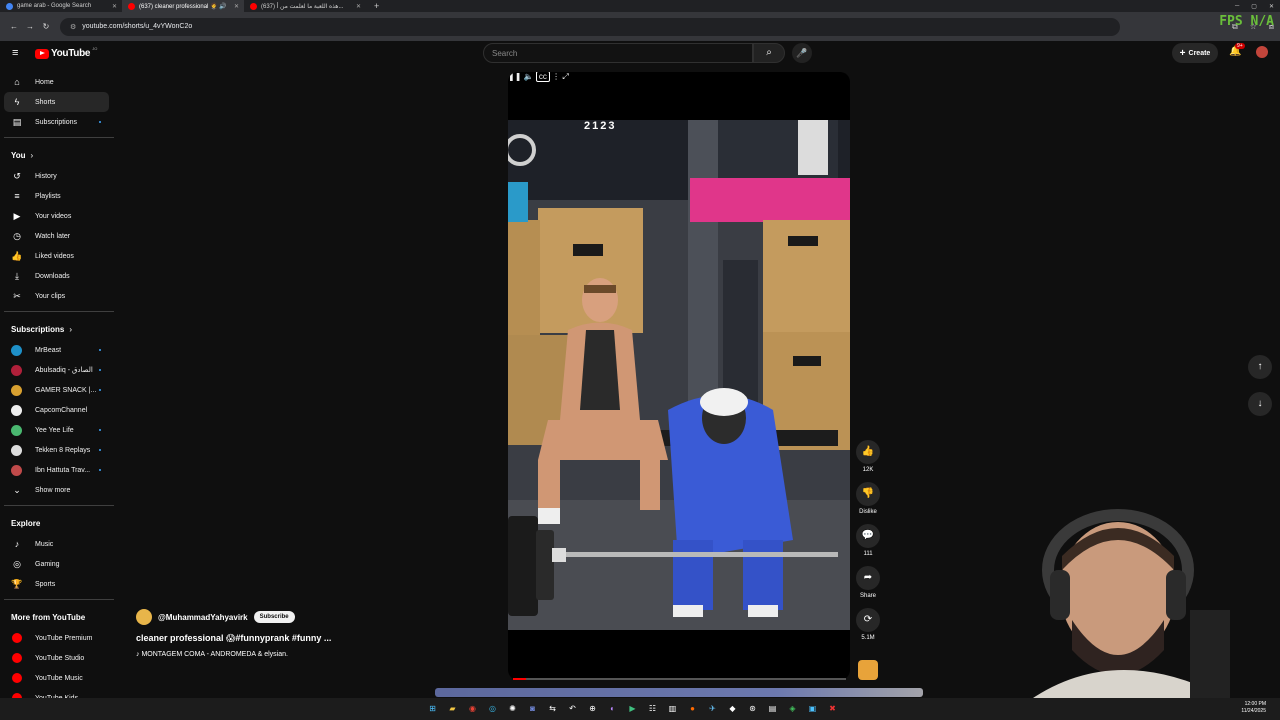 The width and height of the screenshot is (1280, 720). Describe the element at coordinates (592, 708) in the screenshot. I see `app-icon: ⊕` at that location.